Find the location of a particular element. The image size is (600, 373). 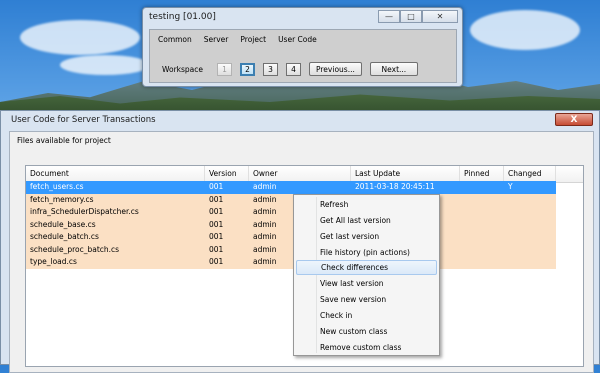

menu-item-remove-custom-class: Remove custom class is located at coordinates (366, 347).